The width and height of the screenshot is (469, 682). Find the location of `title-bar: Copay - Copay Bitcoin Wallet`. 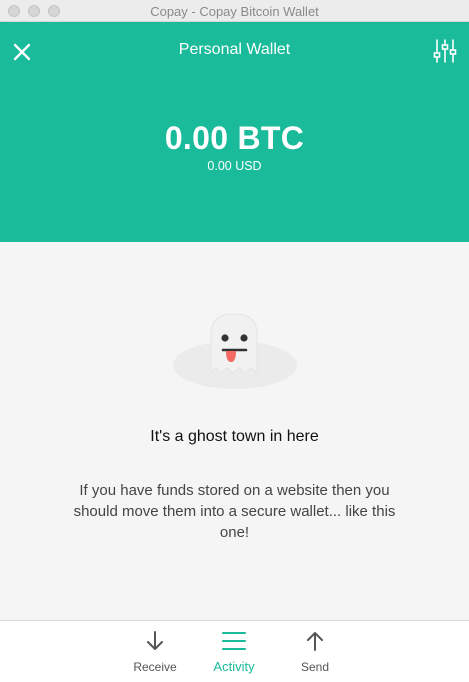

title-bar: Copay - Copay Bitcoin Wallet is located at coordinates (234, 11).